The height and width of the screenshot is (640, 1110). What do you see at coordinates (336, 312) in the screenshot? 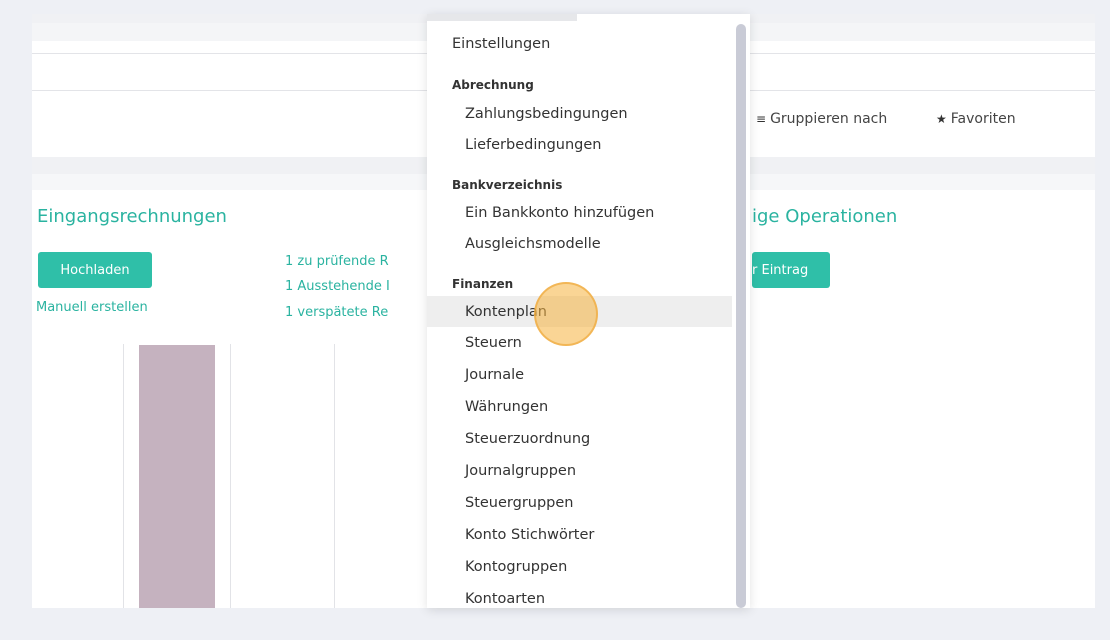
I see `overdue-link: 1 verspätete Re` at bounding box center [336, 312].